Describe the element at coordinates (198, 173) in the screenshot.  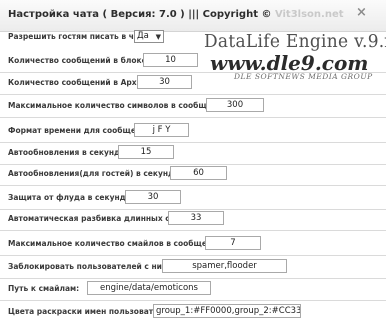
I see `autoupdate-guests-input: 60` at that location.